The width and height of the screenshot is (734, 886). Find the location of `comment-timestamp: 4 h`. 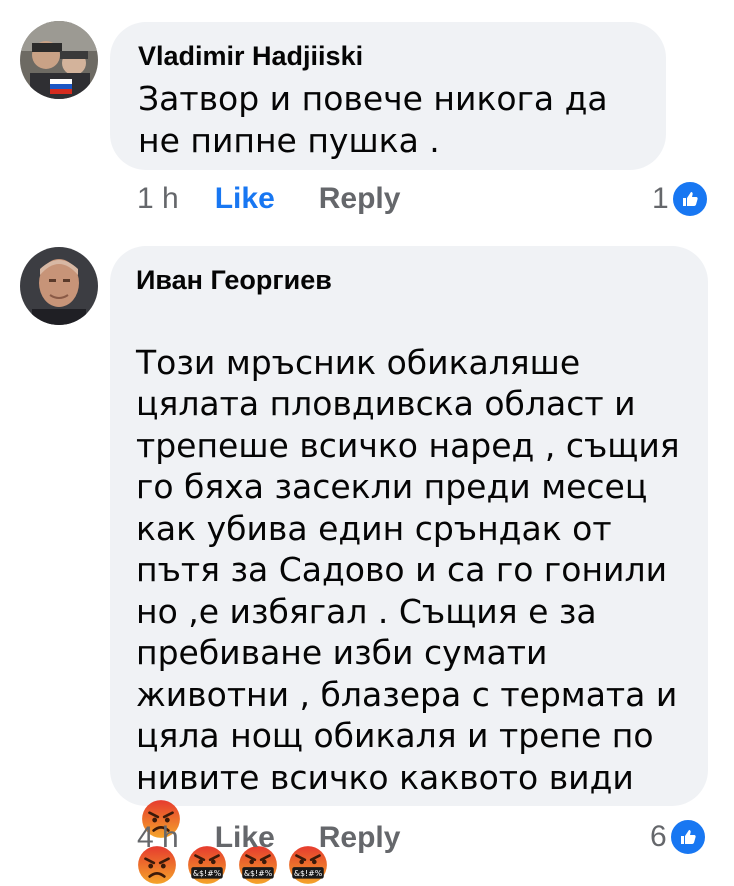

comment-timestamp: 4 h is located at coordinates (158, 838).